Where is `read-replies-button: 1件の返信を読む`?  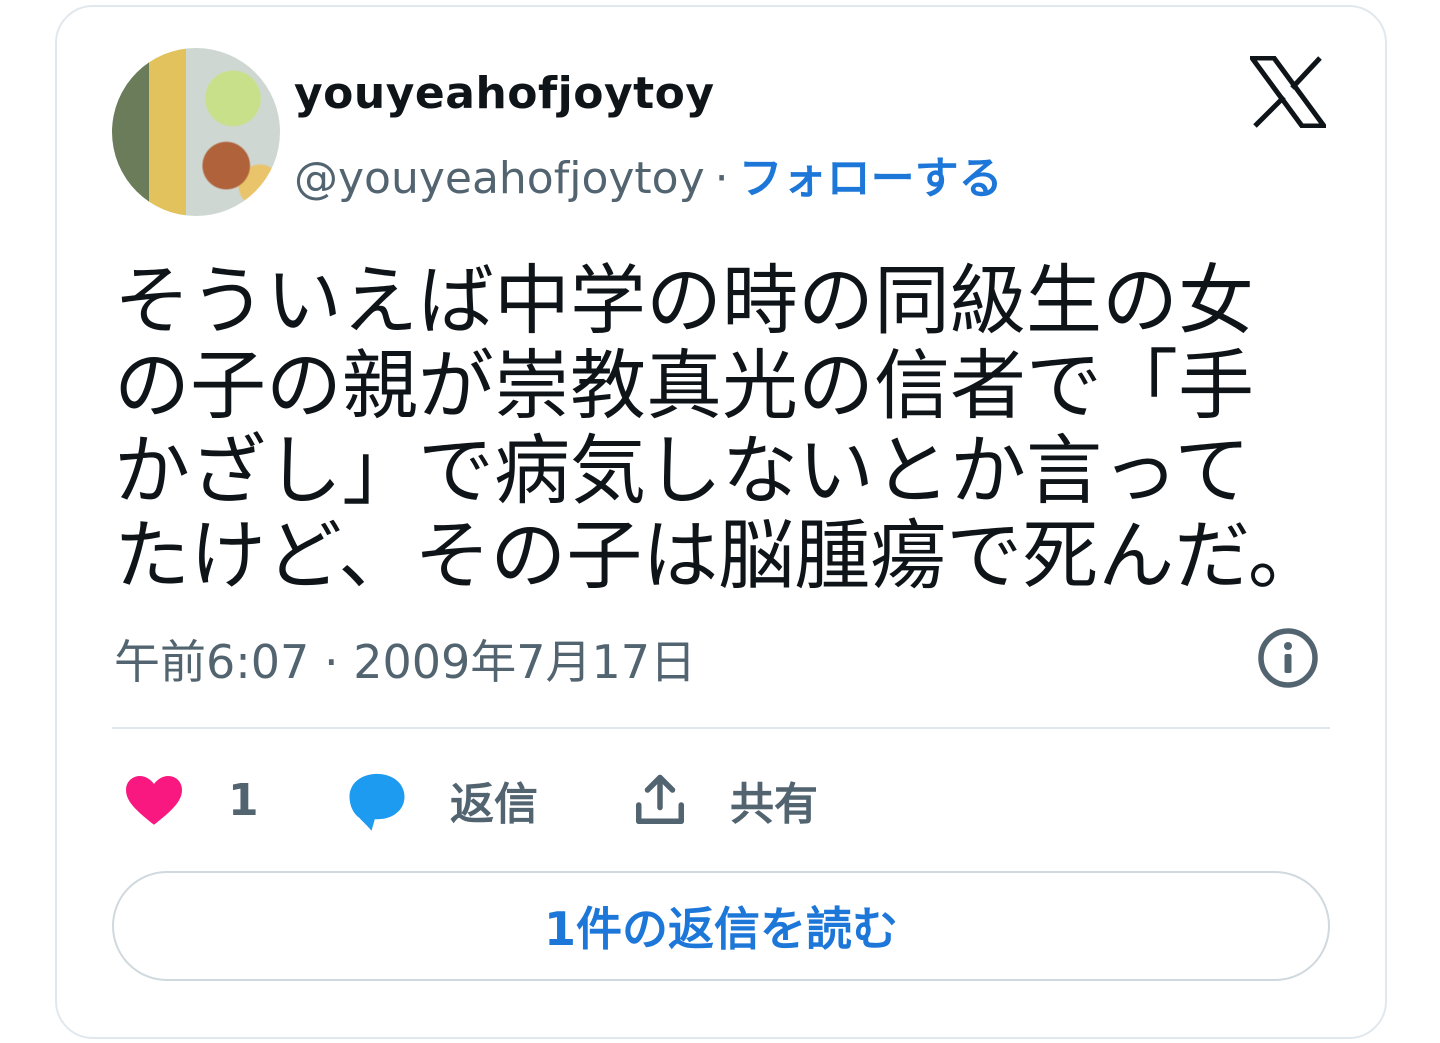 read-replies-button: 1件の返信を読む is located at coordinates (721, 926).